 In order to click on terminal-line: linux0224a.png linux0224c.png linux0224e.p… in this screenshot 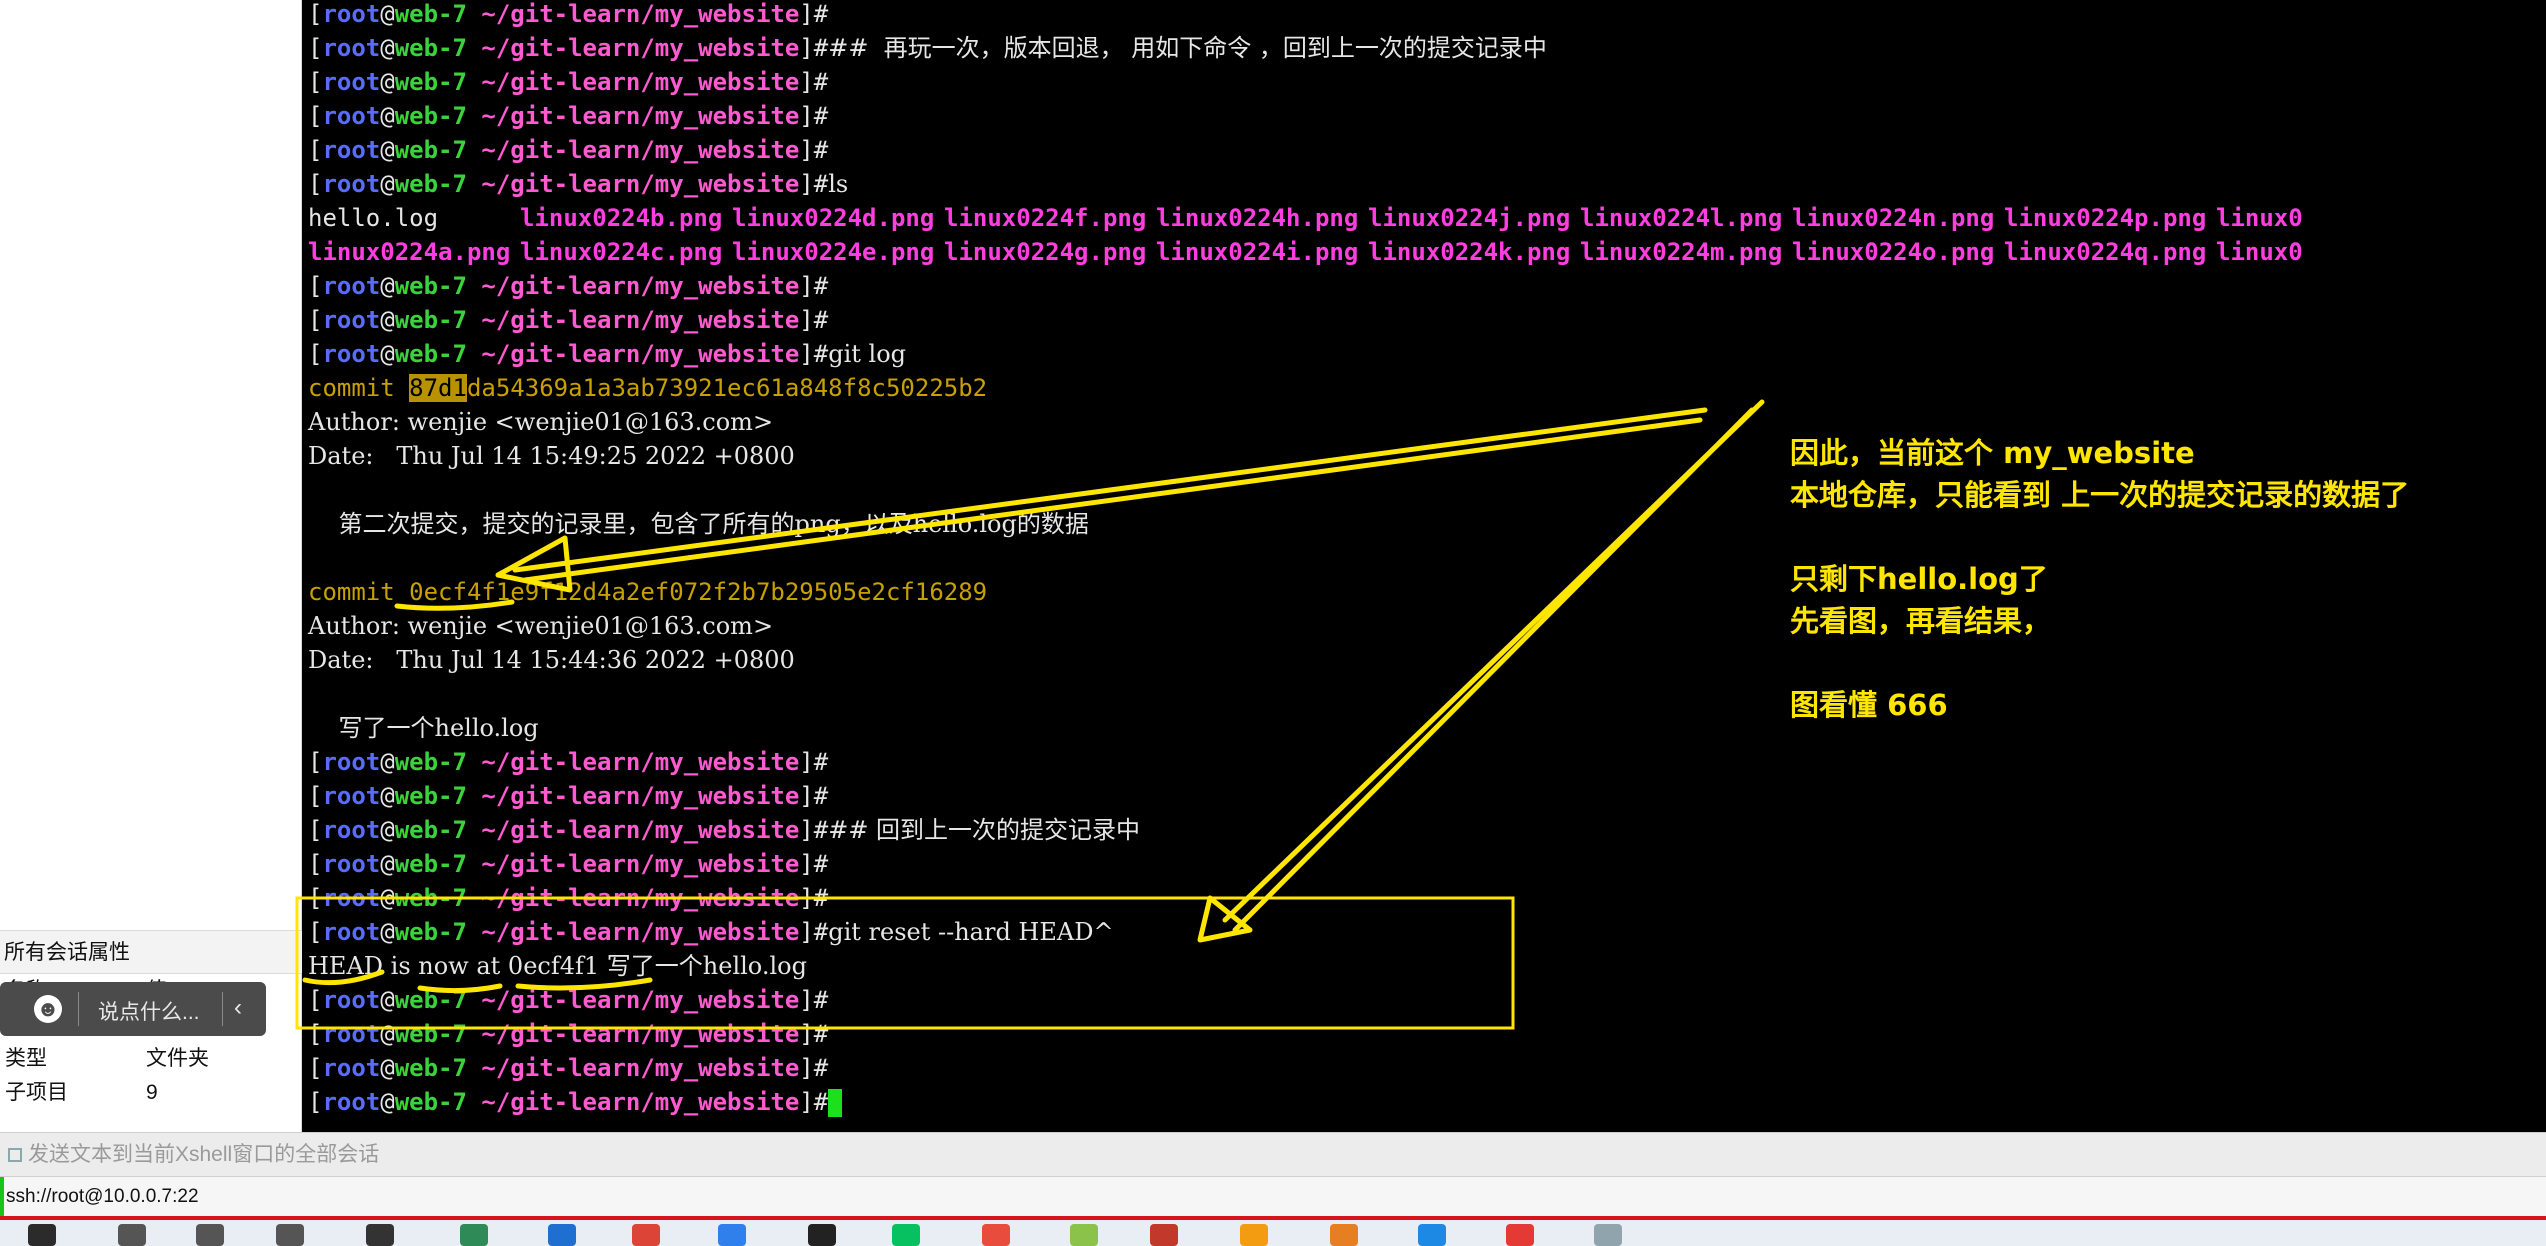, I will do `click(1427, 252)`.